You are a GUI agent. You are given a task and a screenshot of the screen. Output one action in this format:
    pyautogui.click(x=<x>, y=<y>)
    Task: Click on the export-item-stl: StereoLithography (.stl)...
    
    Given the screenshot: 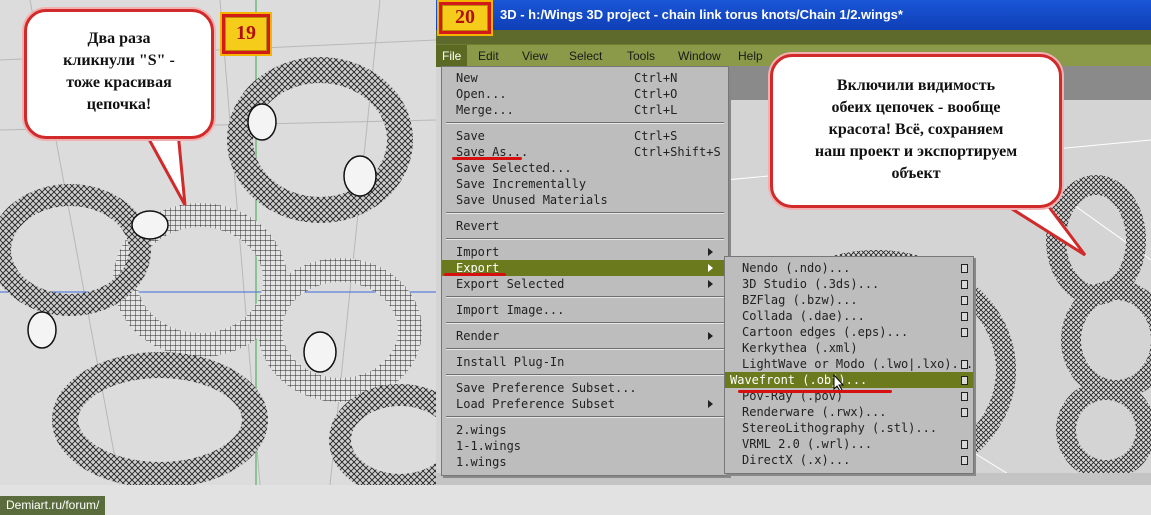 What is the action you would take?
    pyautogui.click(x=849, y=428)
    